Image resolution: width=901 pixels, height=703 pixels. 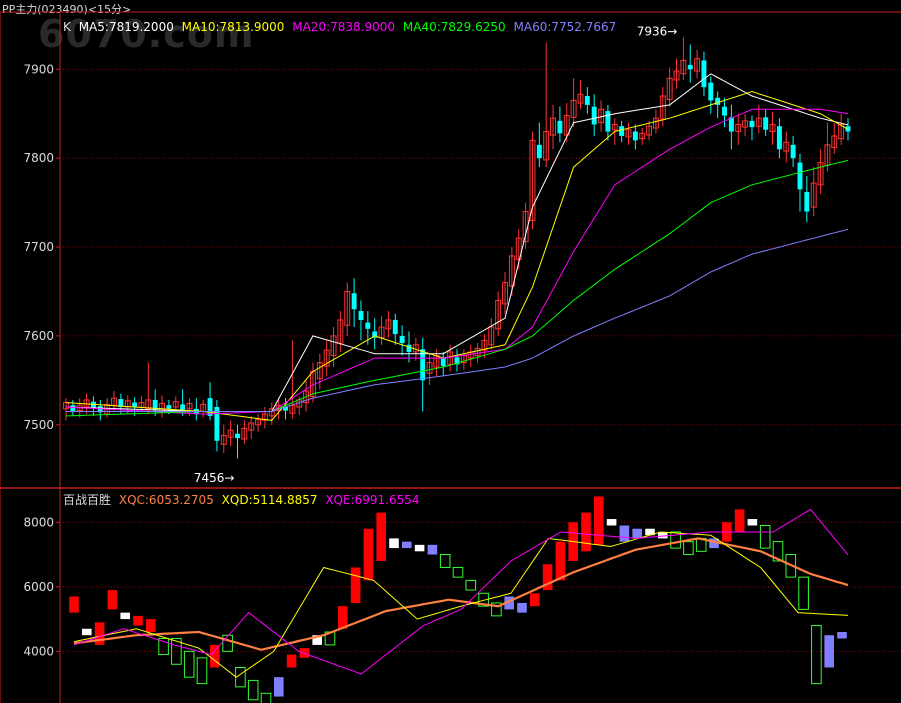 What do you see at coordinates (38, 69) in the screenshot?
I see `y-tick-label: 7900` at bounding box center [38, 69].